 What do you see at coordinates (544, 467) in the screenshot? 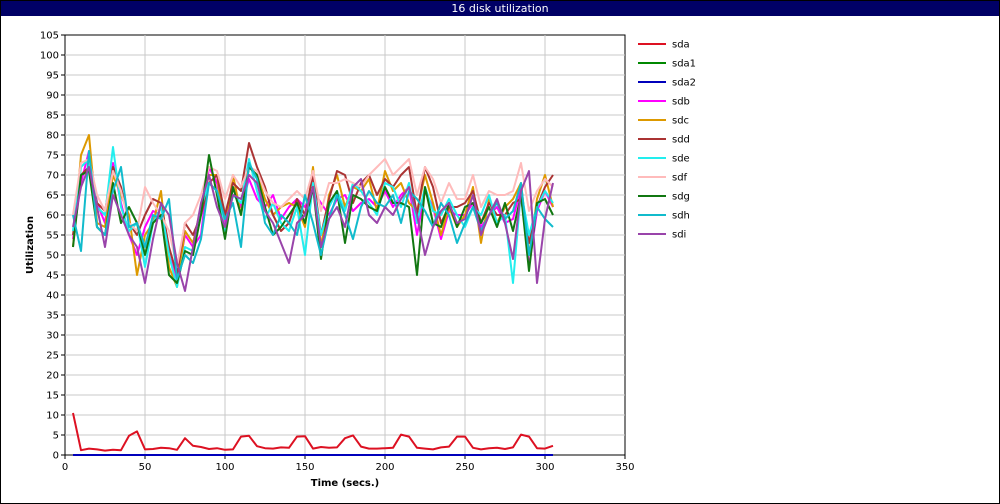
I see `x-tick-label: 300` at bounding box center [544, 467].